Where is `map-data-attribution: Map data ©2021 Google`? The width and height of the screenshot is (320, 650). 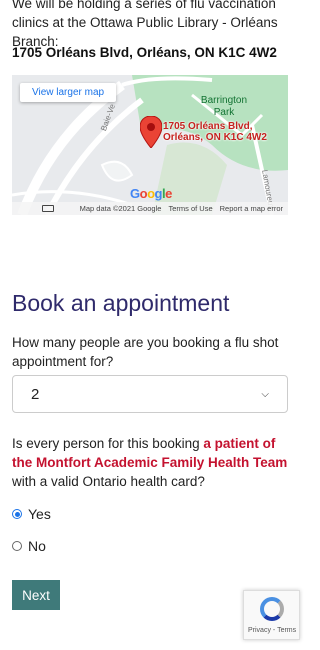 map-data-attribution: Map data ©2021 Google is located at coordinates (120, 208).